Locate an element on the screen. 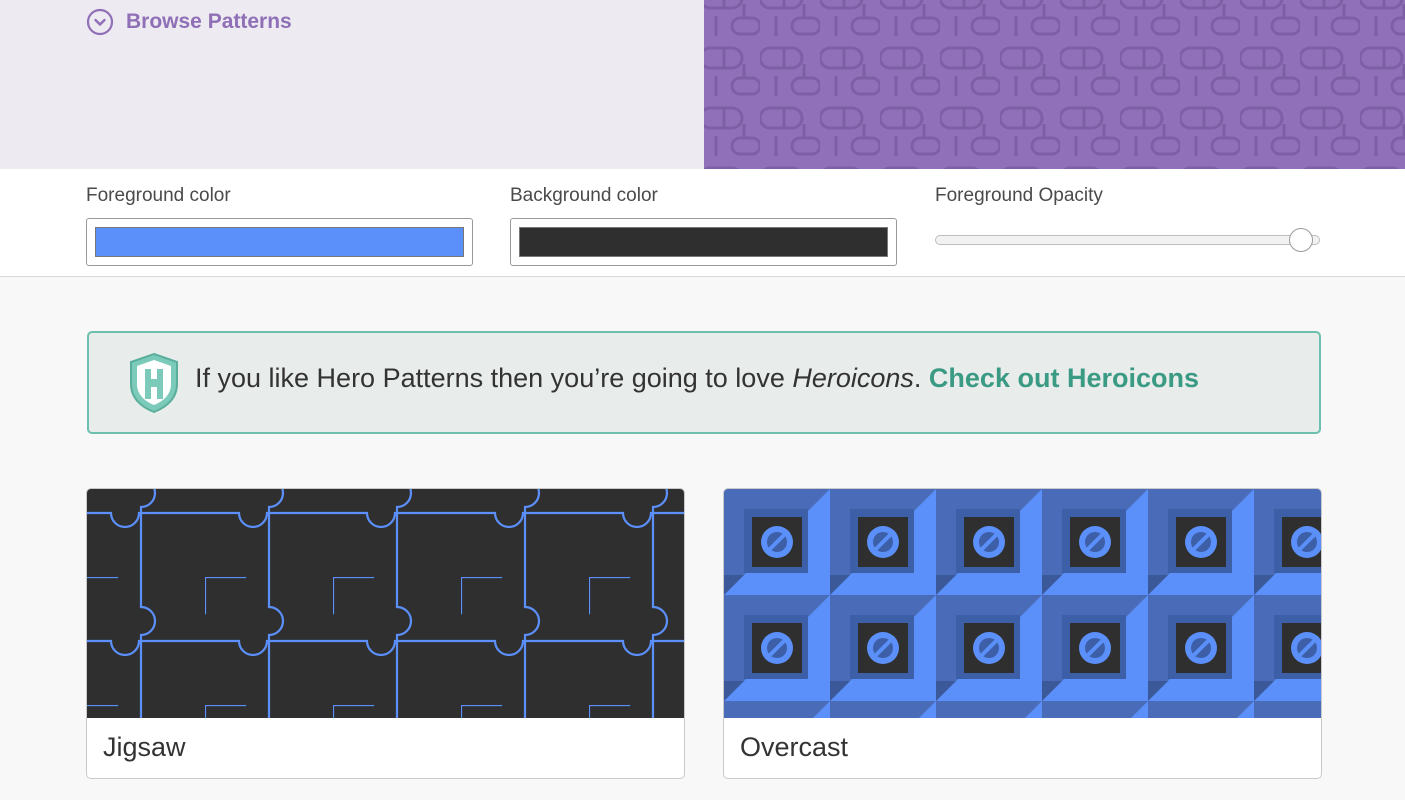  opacity-slider-handle is located at coordinates (1300, 240).